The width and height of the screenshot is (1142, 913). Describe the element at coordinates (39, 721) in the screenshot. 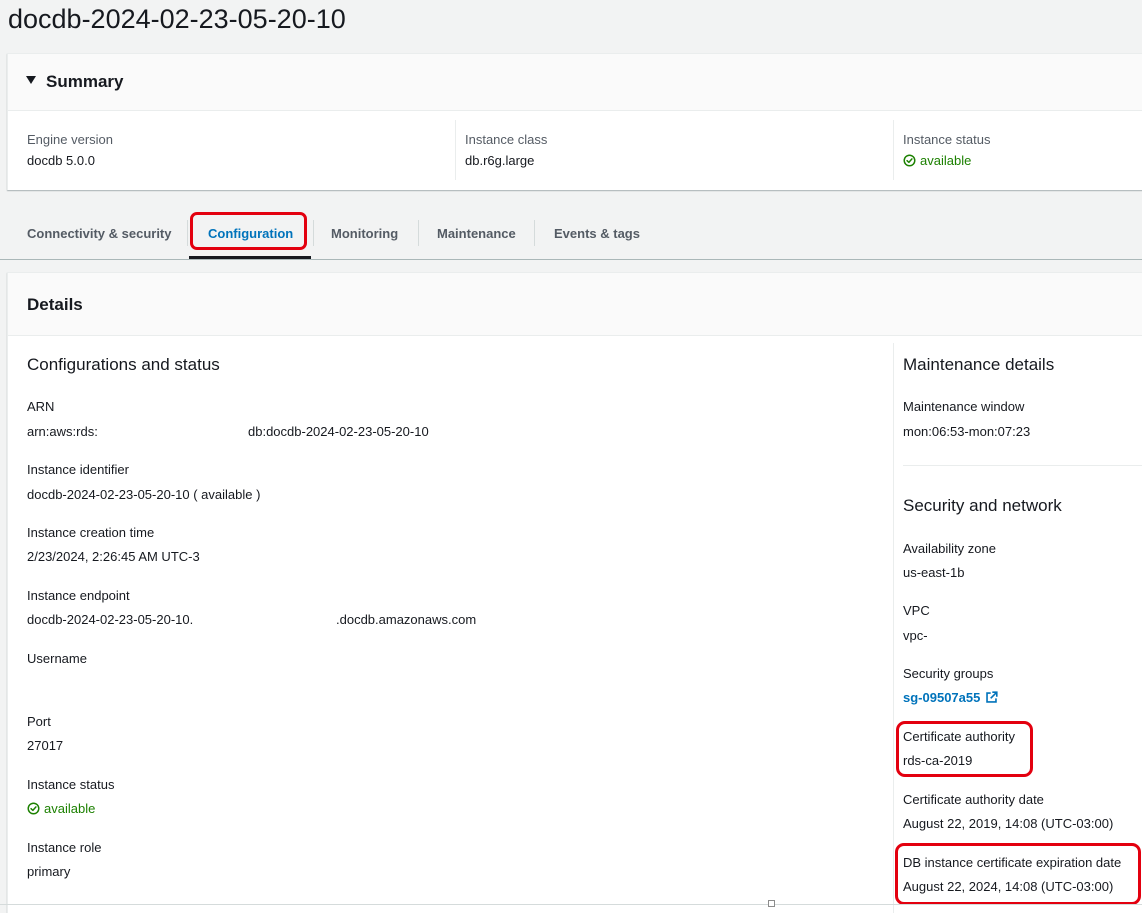

I see `port-label: Port` at that location.